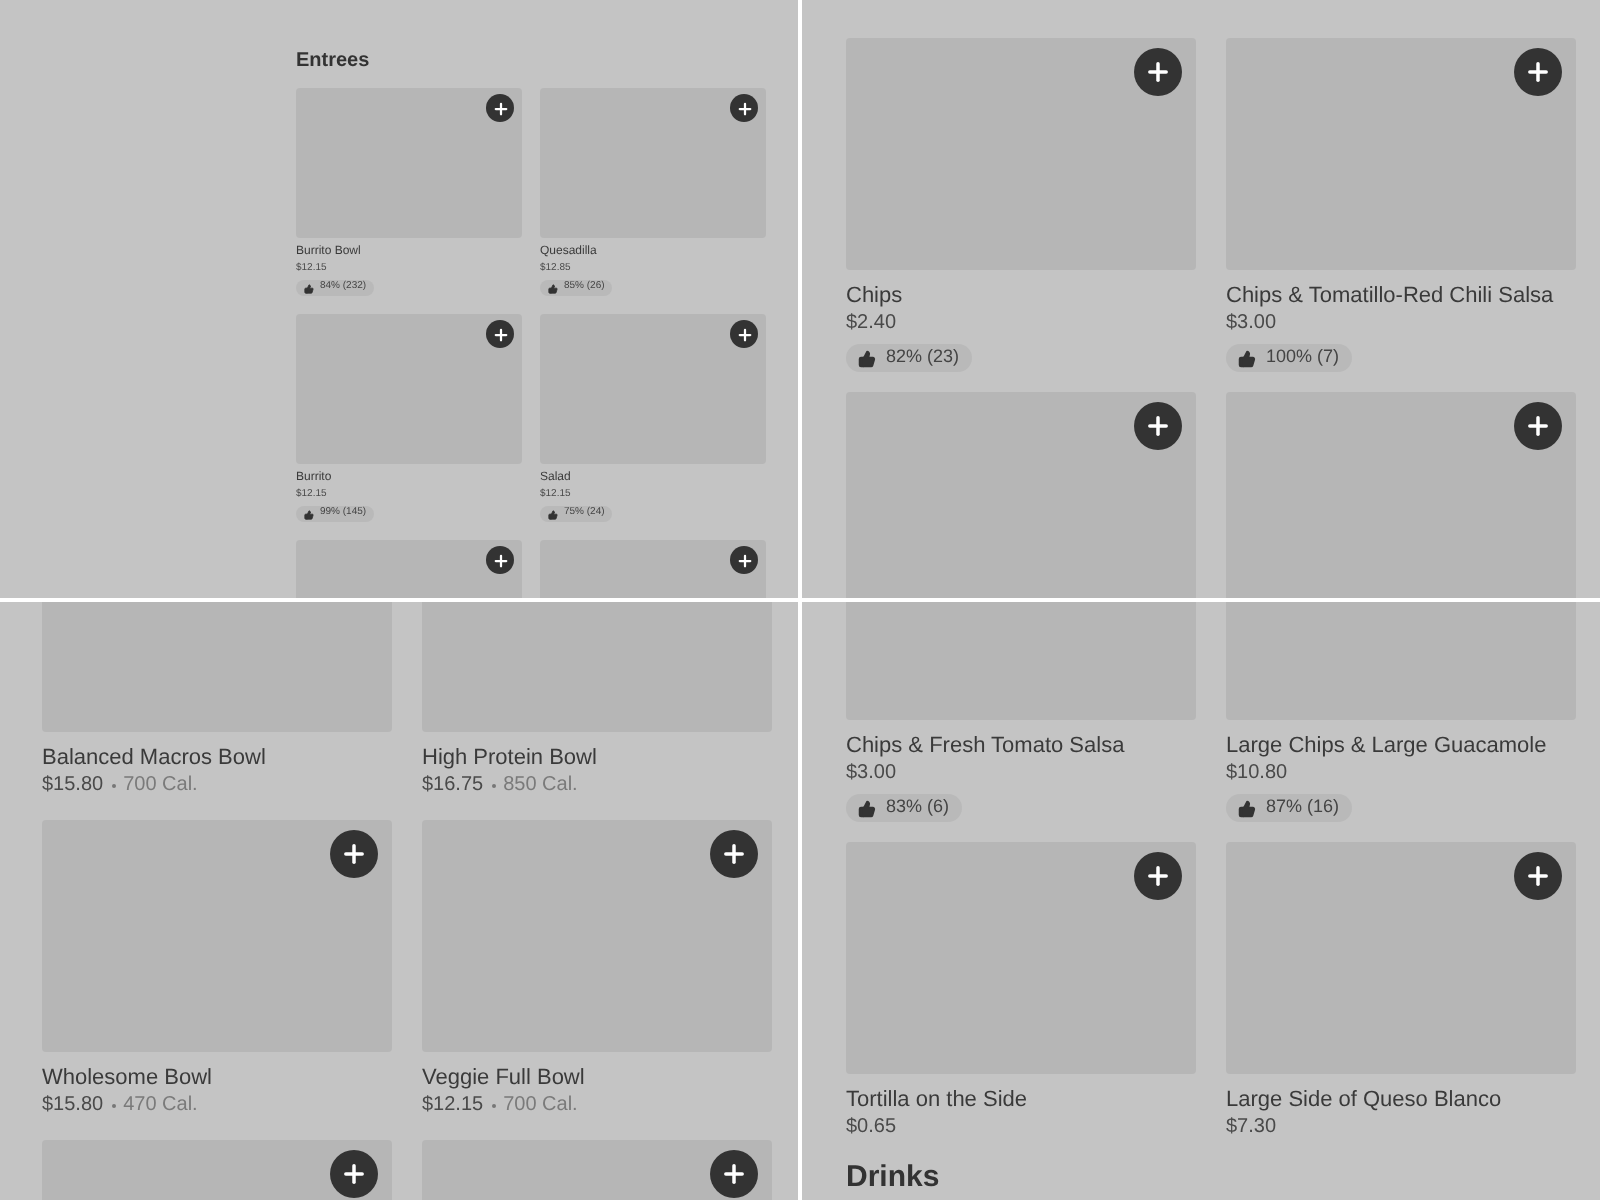  I want to click on rating-badge: 82% (23), so click(909, 358).